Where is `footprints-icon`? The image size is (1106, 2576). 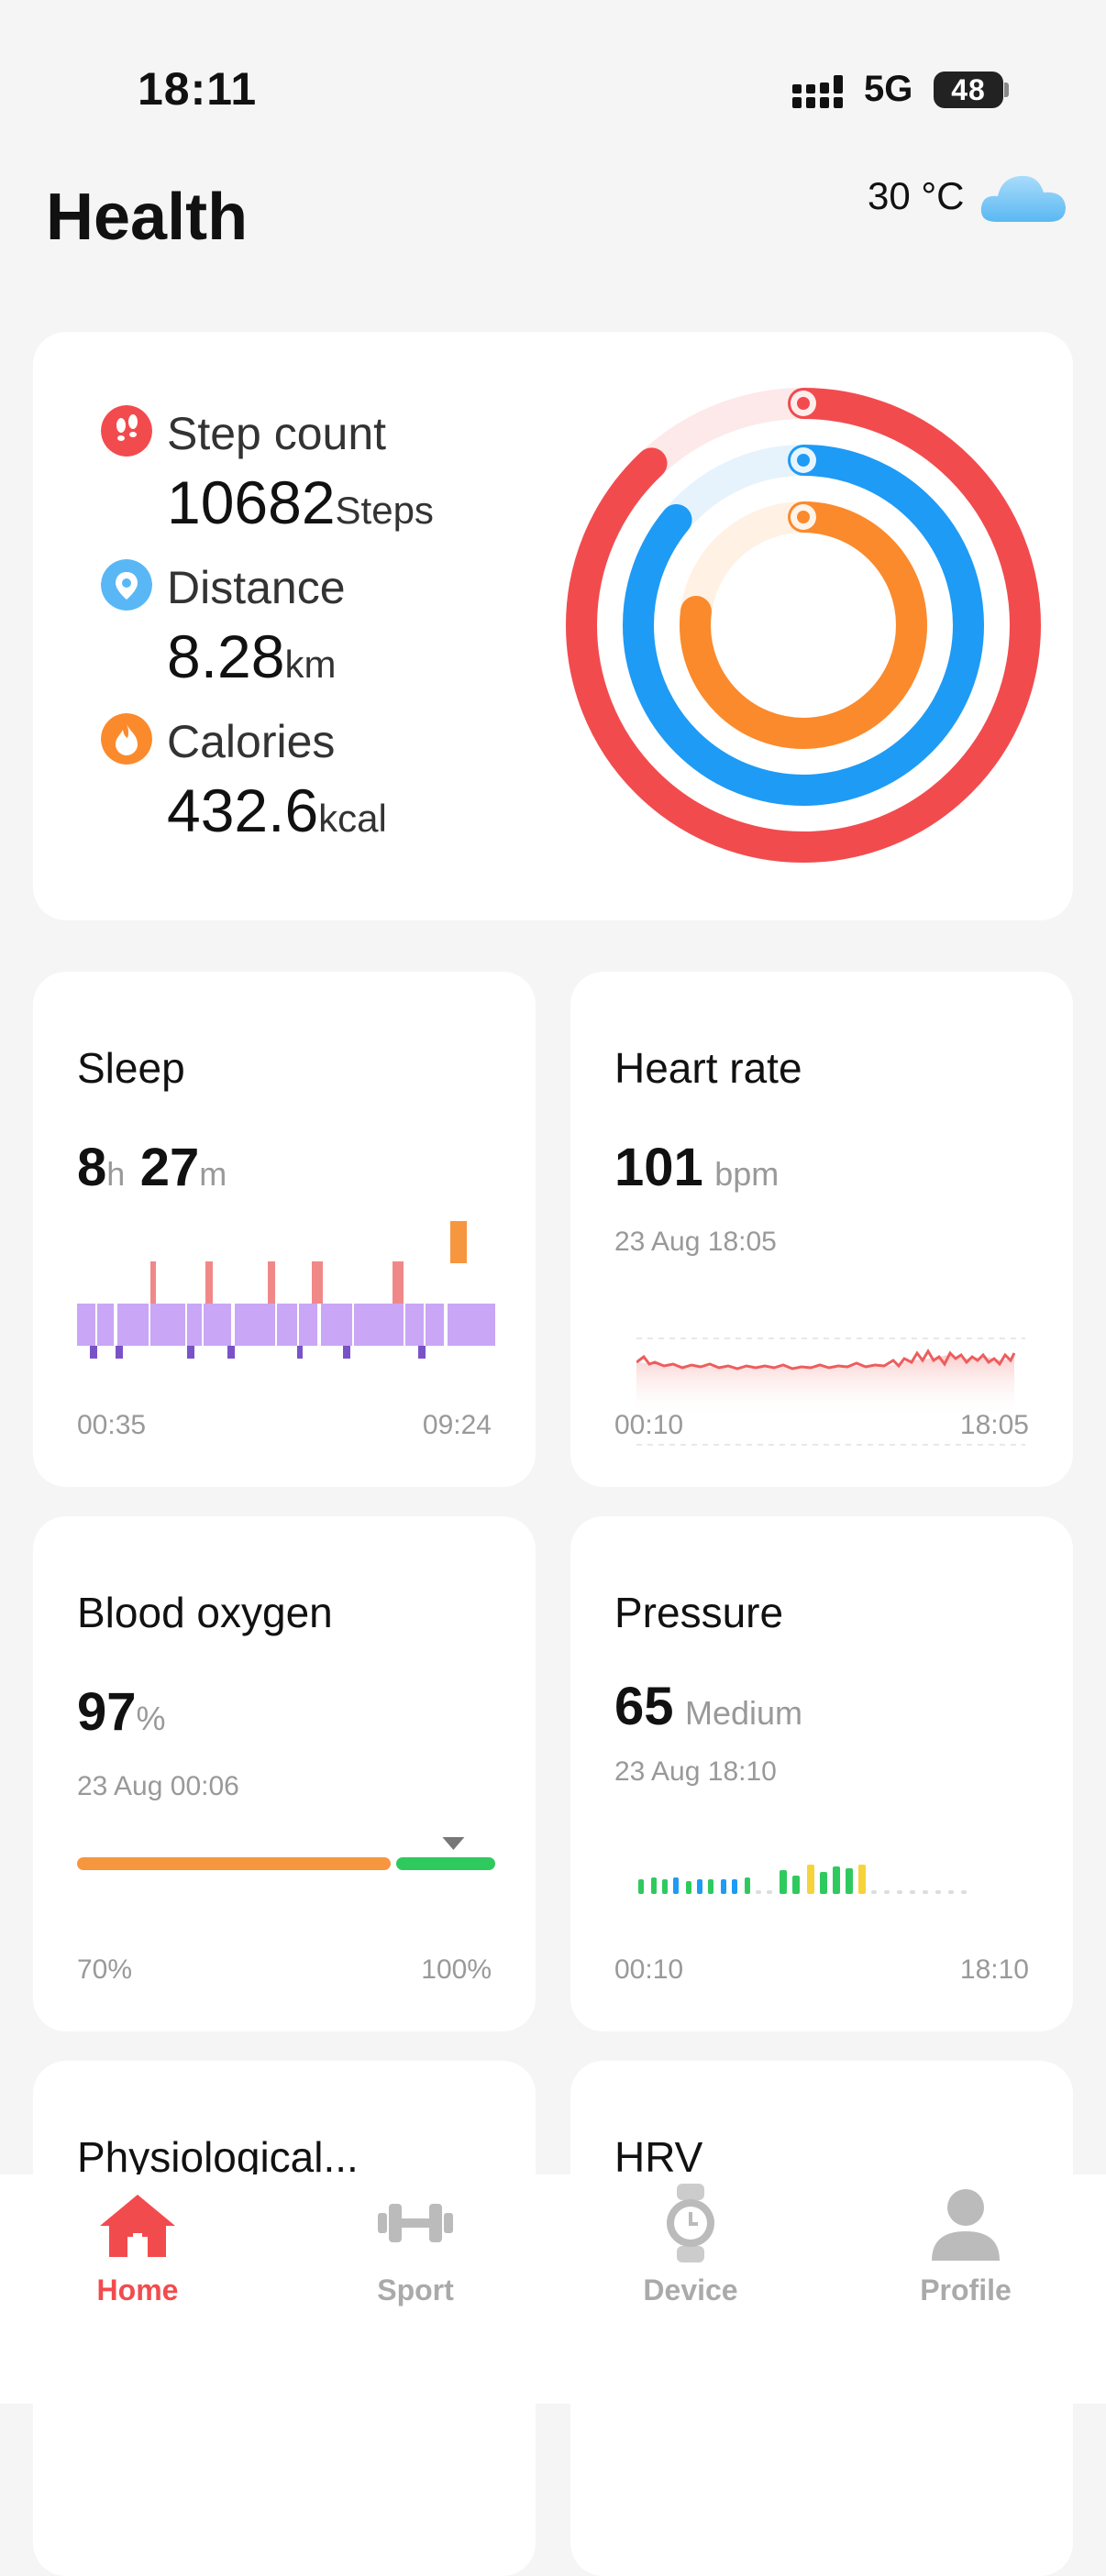 footprints-icon is located at coordinates (126, 431).